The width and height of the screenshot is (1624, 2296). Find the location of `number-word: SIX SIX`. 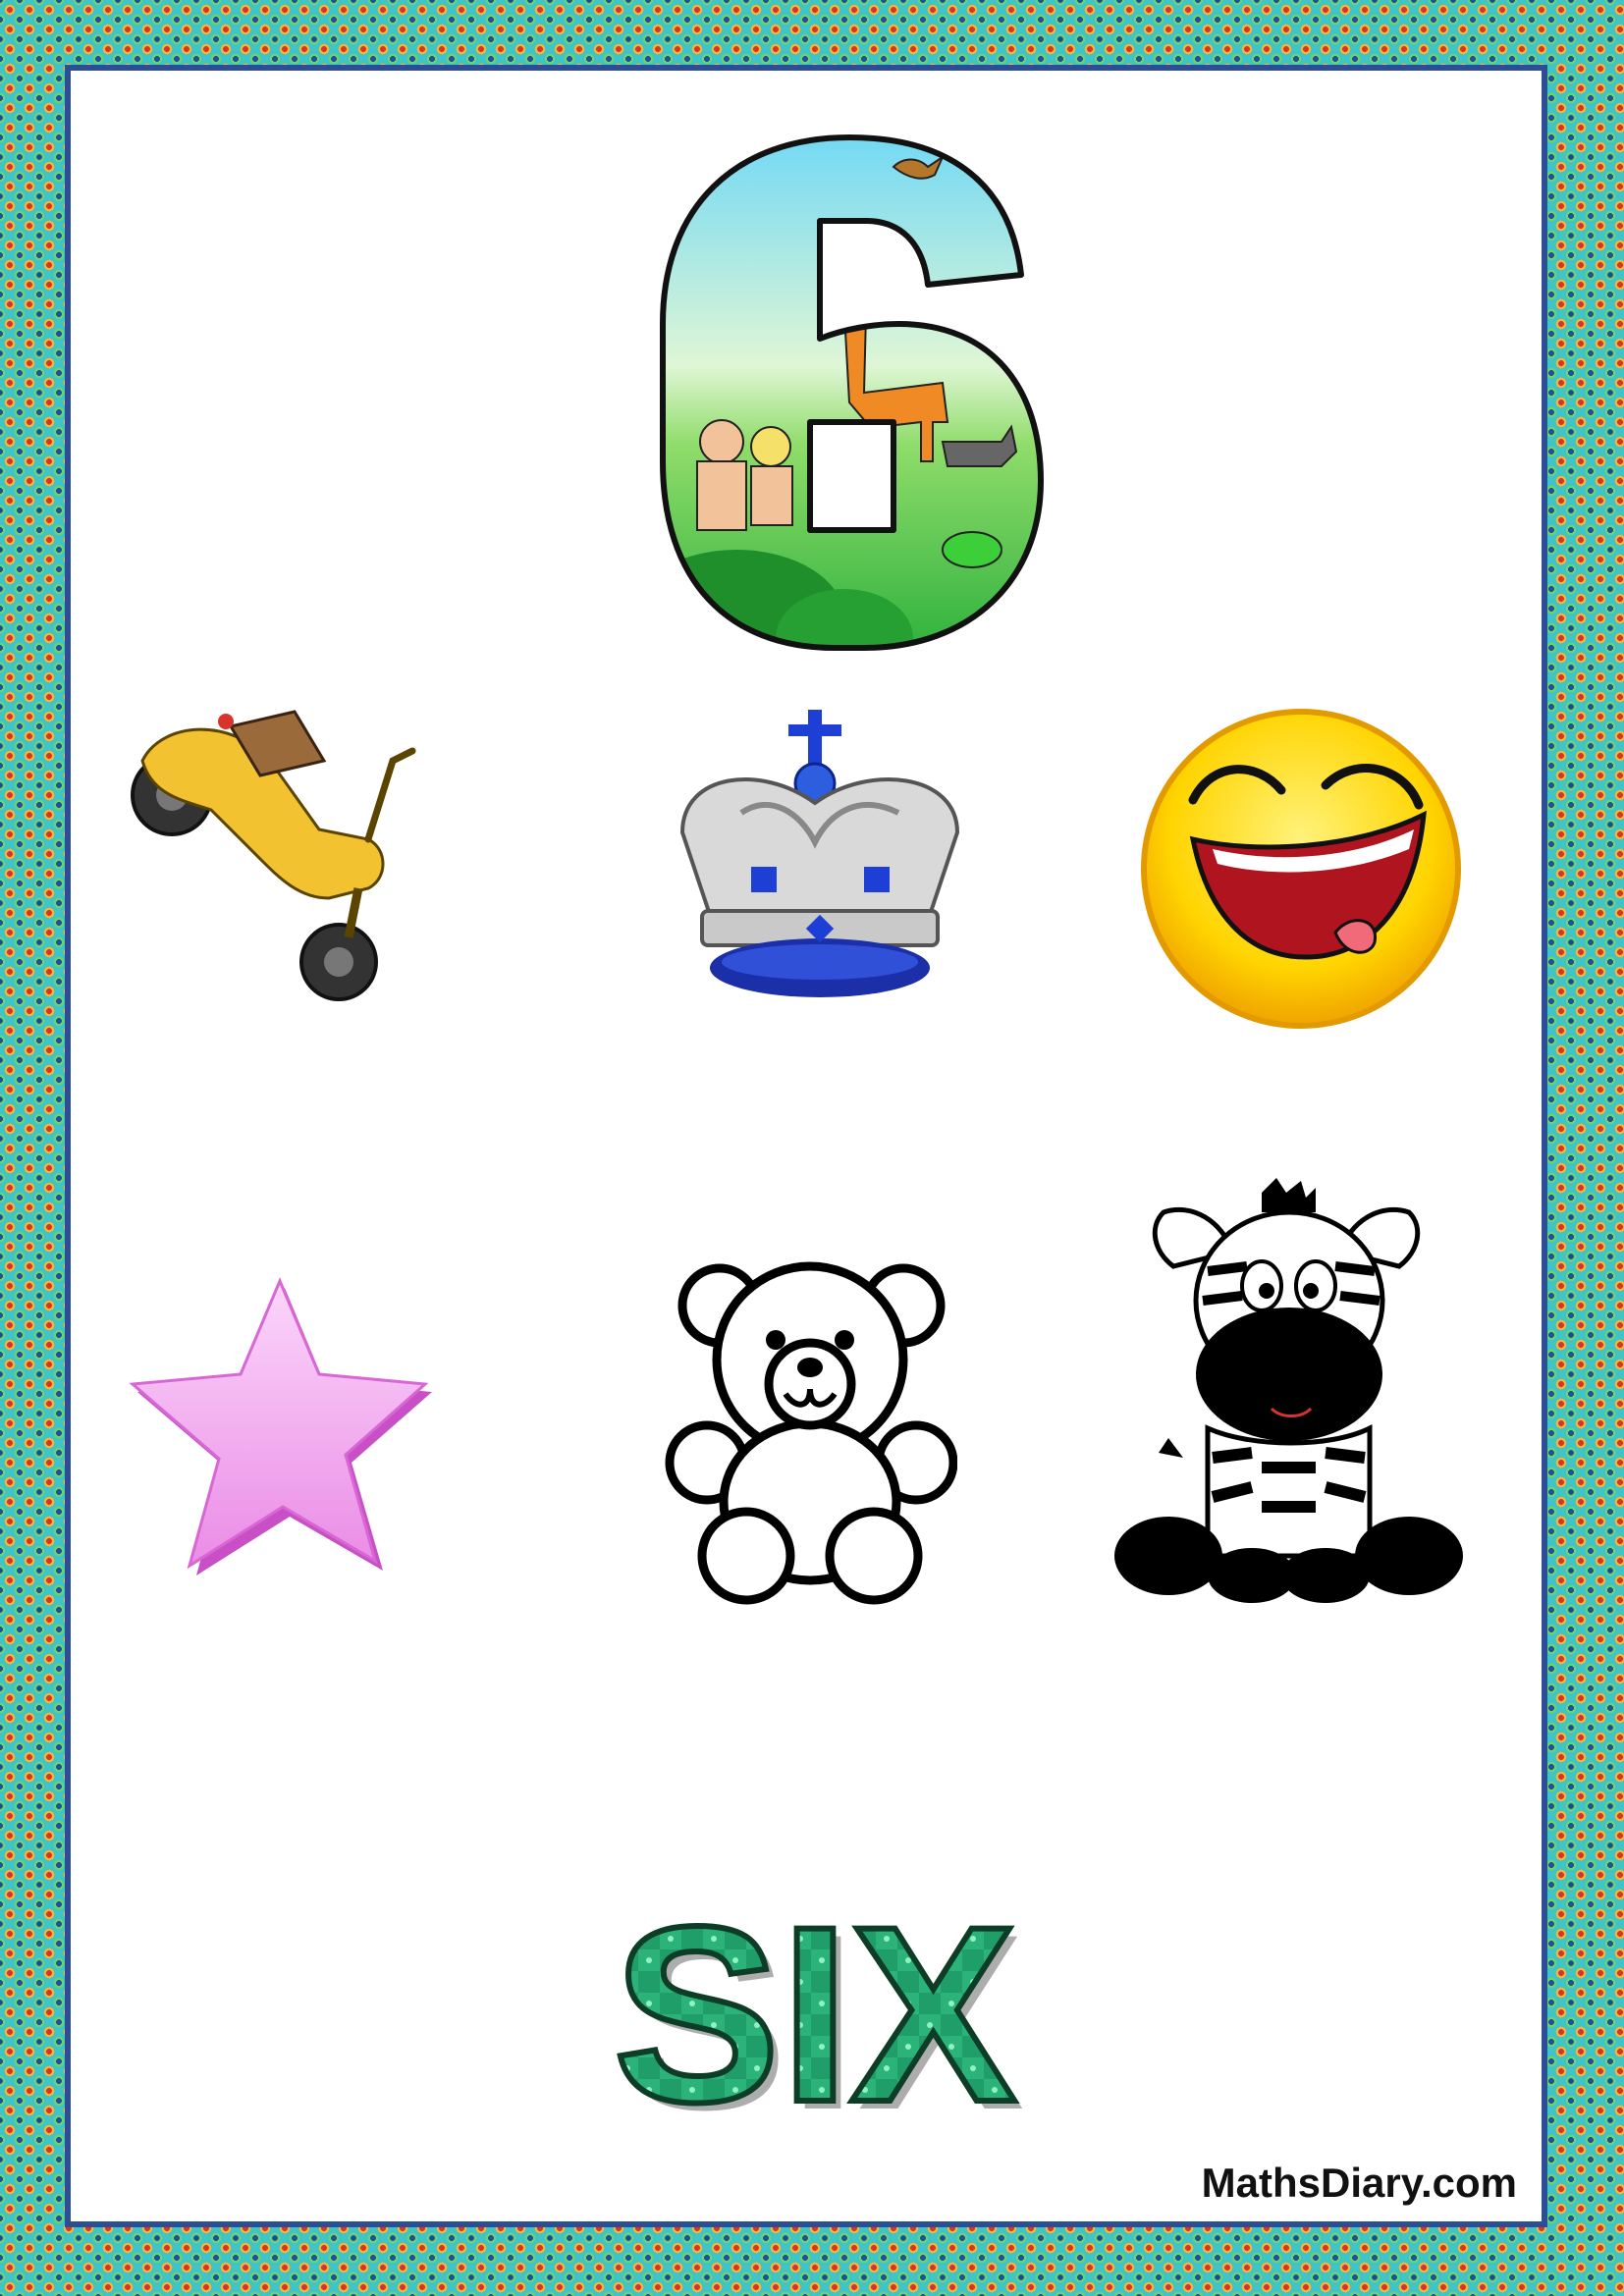

number-word: SIX SIX is located at coordinates (817, 2012).